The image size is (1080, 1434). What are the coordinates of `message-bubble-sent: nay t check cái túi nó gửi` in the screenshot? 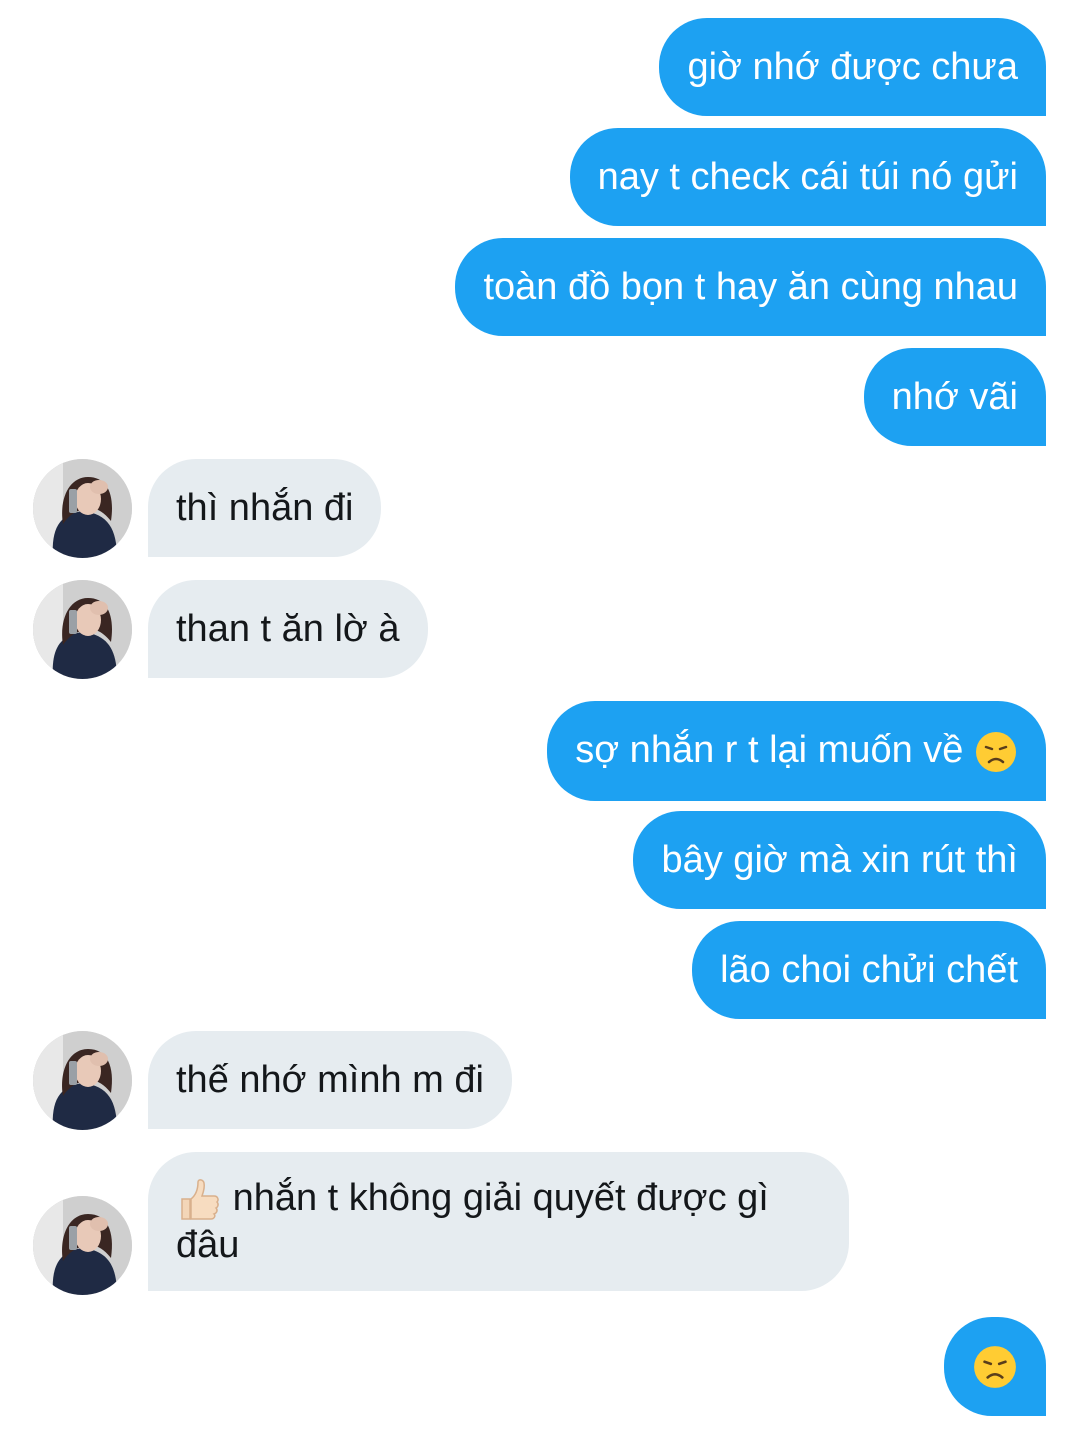 It's located at (807, 177).